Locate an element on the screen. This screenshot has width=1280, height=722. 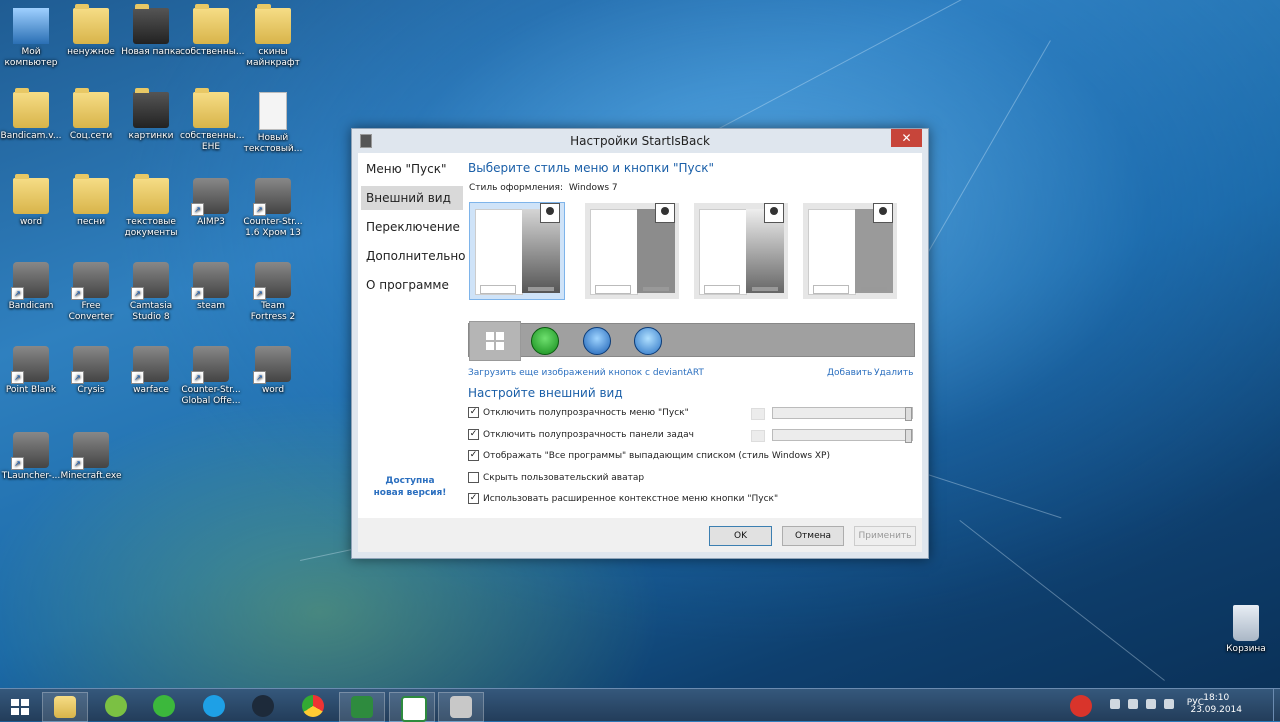
taskbar-steam is located at coordinates (263, 706).